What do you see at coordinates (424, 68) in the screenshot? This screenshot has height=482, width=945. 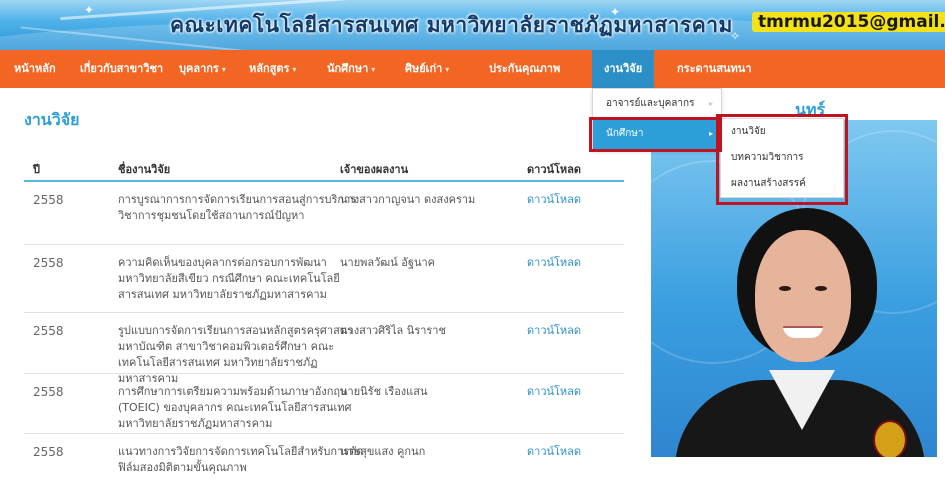 I see `nav-item-label: ศิษย์เก่า` at bounding box center [424, 68].